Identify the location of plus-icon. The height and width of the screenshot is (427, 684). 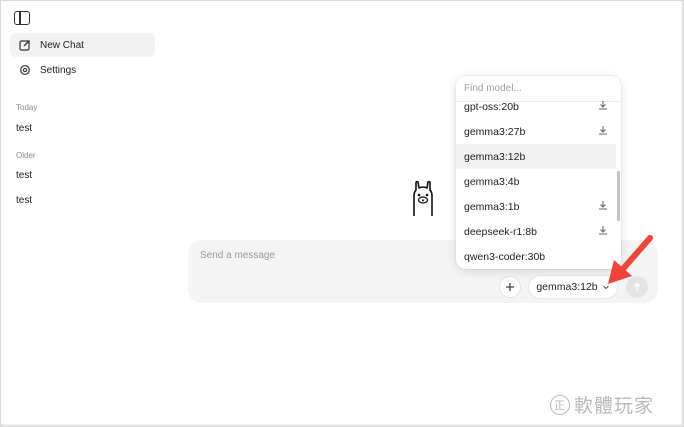
(510, 287).